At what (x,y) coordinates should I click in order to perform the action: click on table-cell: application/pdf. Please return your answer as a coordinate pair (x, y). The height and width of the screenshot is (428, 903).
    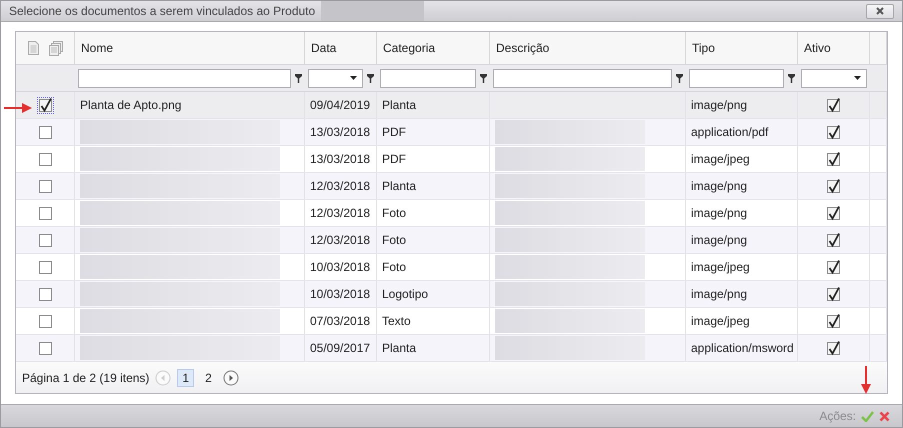
    Looking at the image, I should click on (729, 132).